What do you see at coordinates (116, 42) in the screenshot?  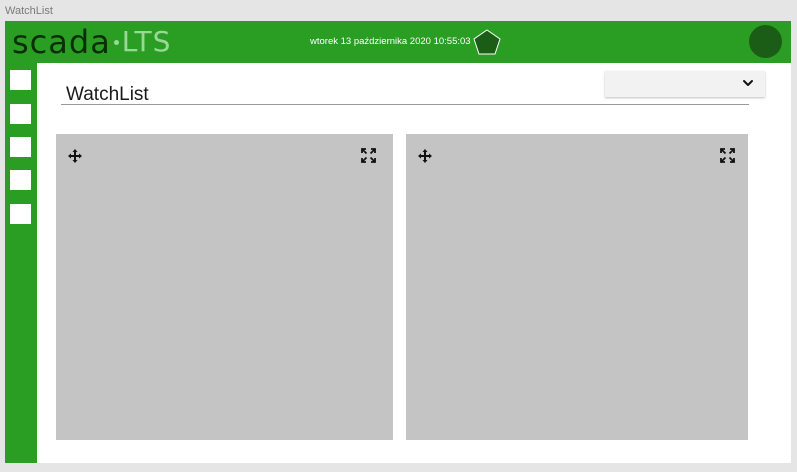 I see `logo-dot` at bounding box center [116, 42].